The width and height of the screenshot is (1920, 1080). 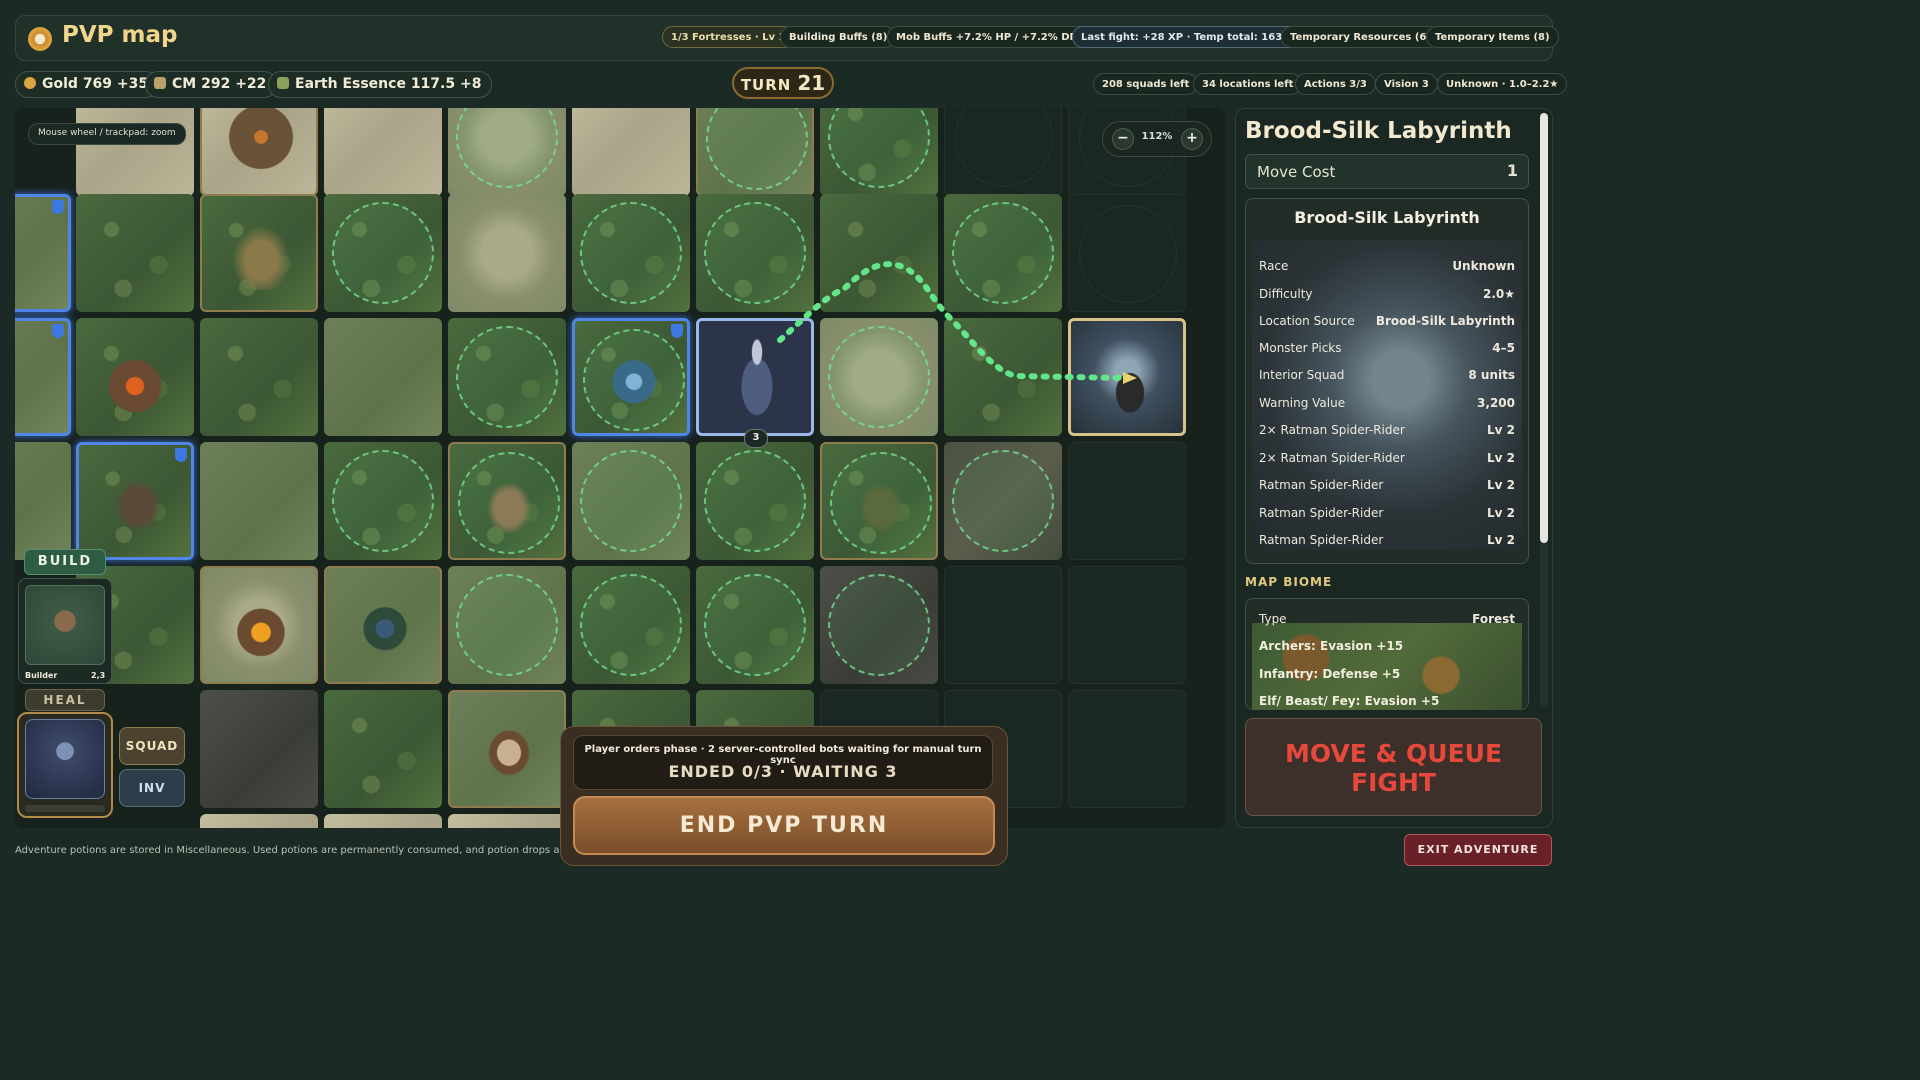 I want to click on builder-portrait-icon, so click(x=65, y=625).